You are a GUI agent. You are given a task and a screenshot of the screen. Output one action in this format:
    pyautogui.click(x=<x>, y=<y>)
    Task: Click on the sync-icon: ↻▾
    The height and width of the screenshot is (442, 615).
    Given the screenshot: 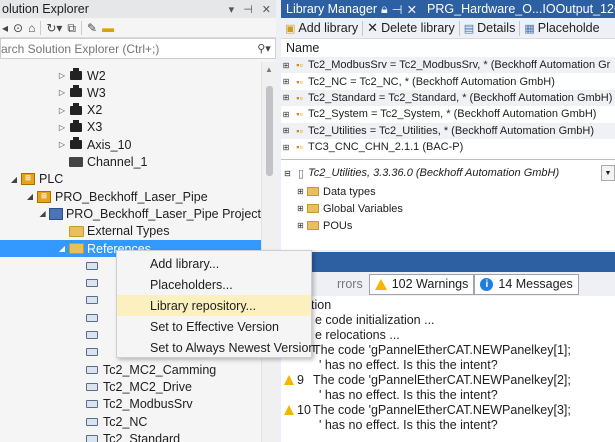 What is the action you would take?
    pyautogui.click(x=54, y=28)
    